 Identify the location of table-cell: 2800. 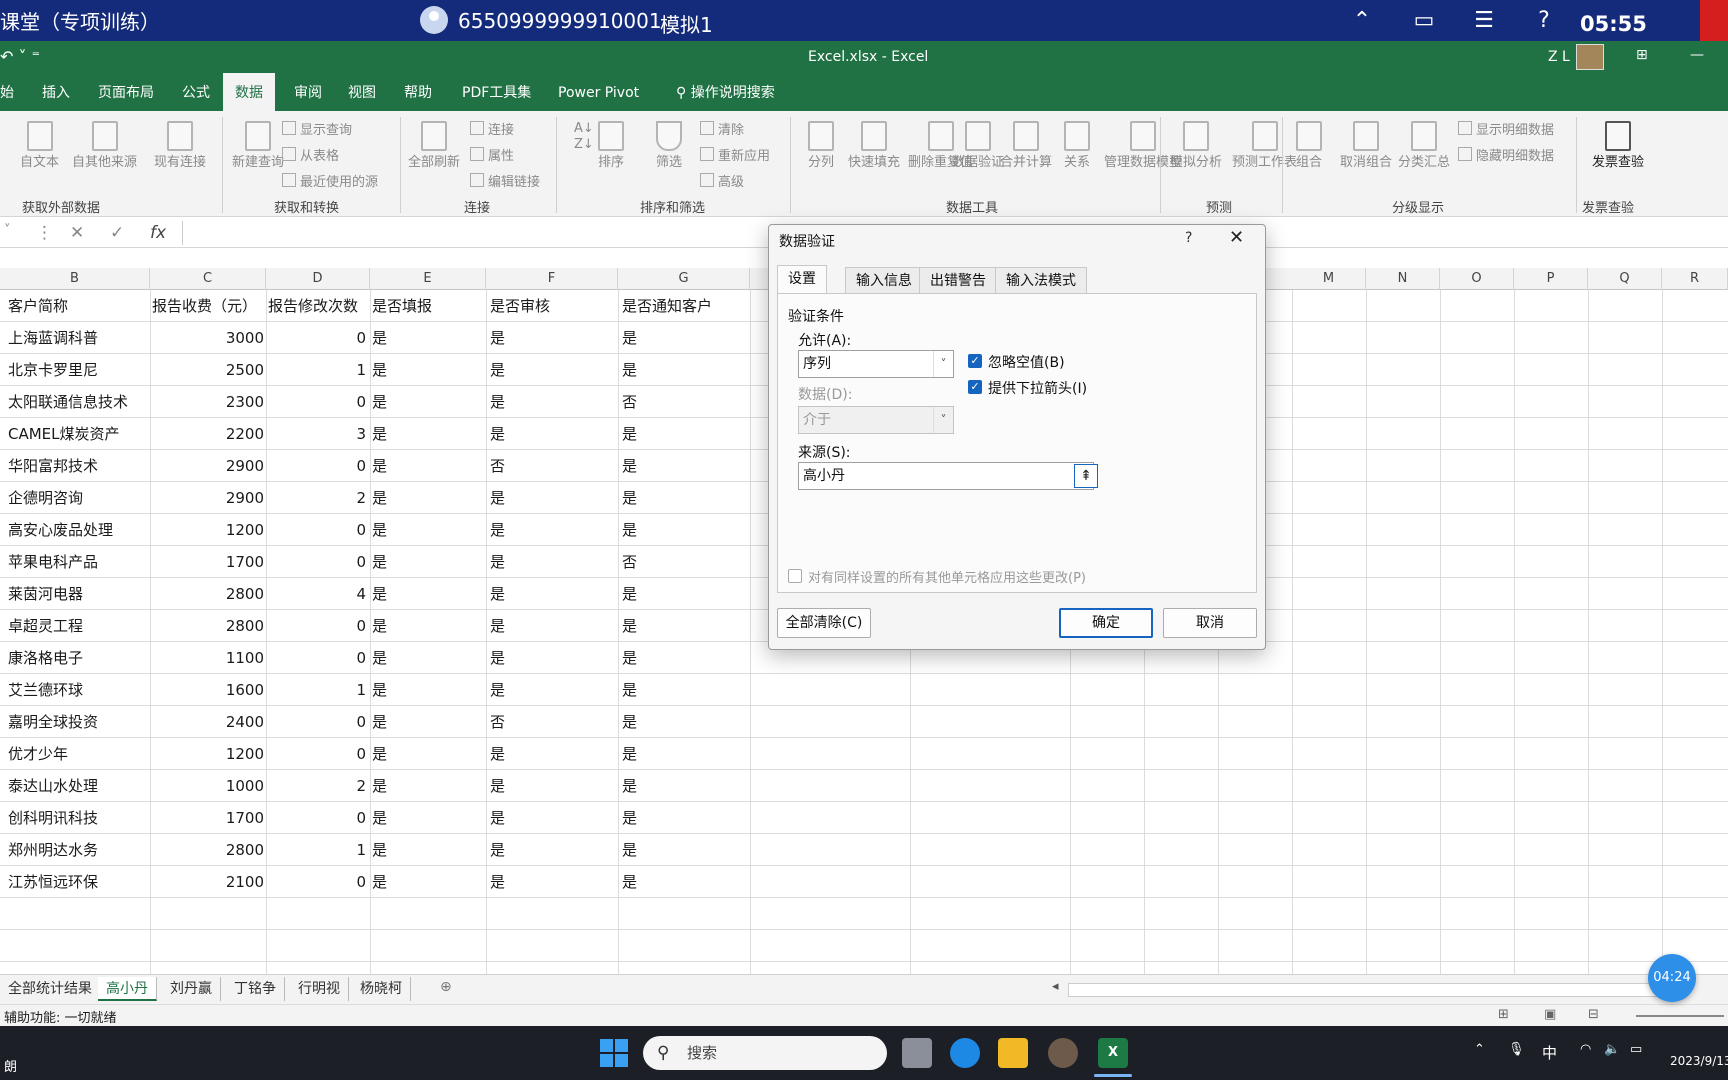
(208, 626).